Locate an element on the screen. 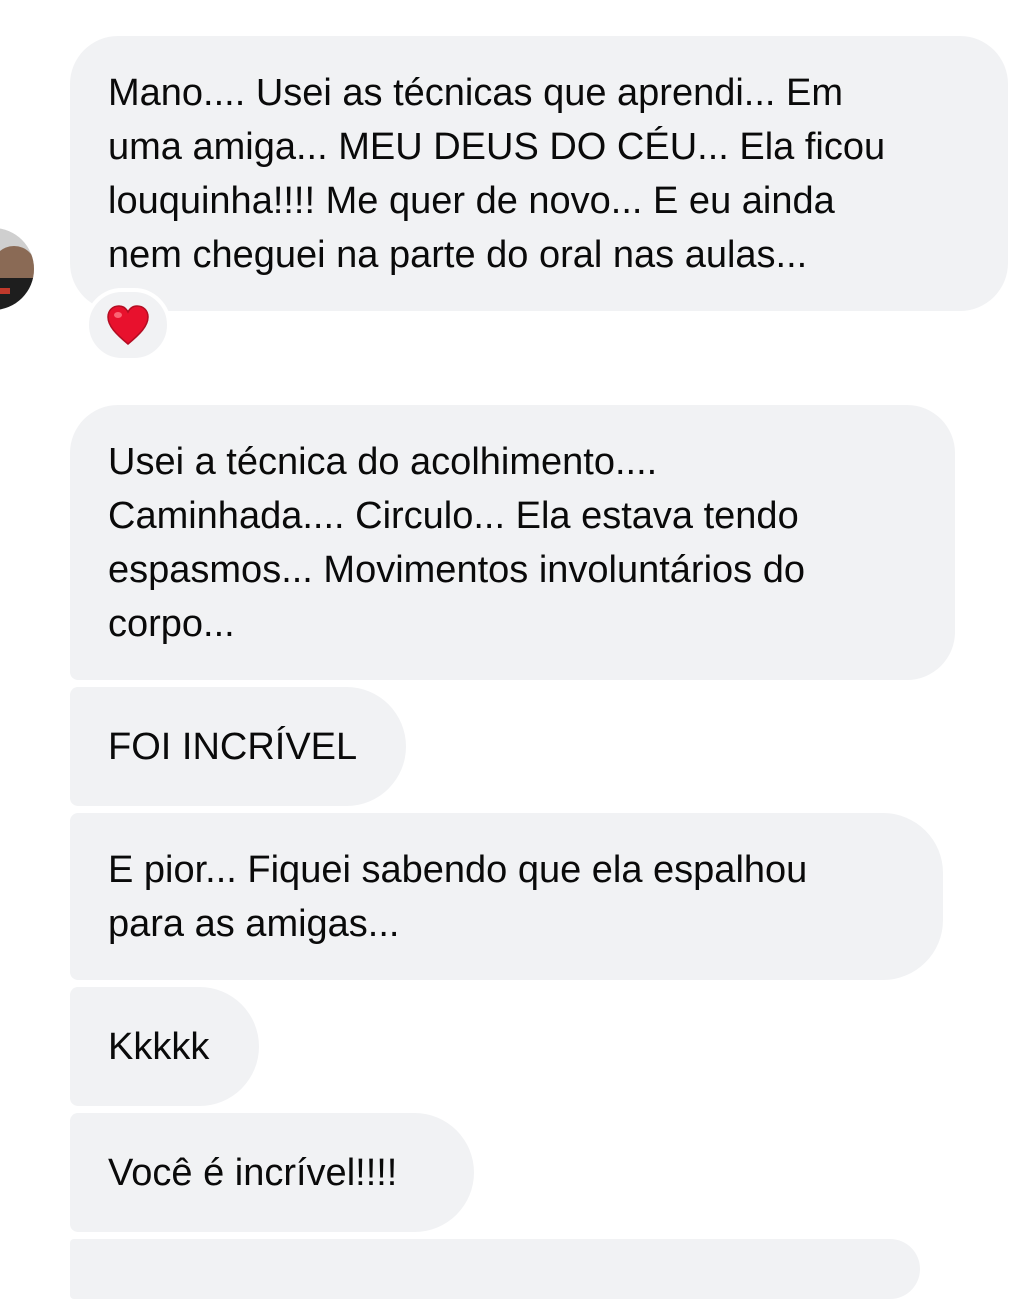  message-bubble-5: Kkkkk is located at coordinates (164, 1046).